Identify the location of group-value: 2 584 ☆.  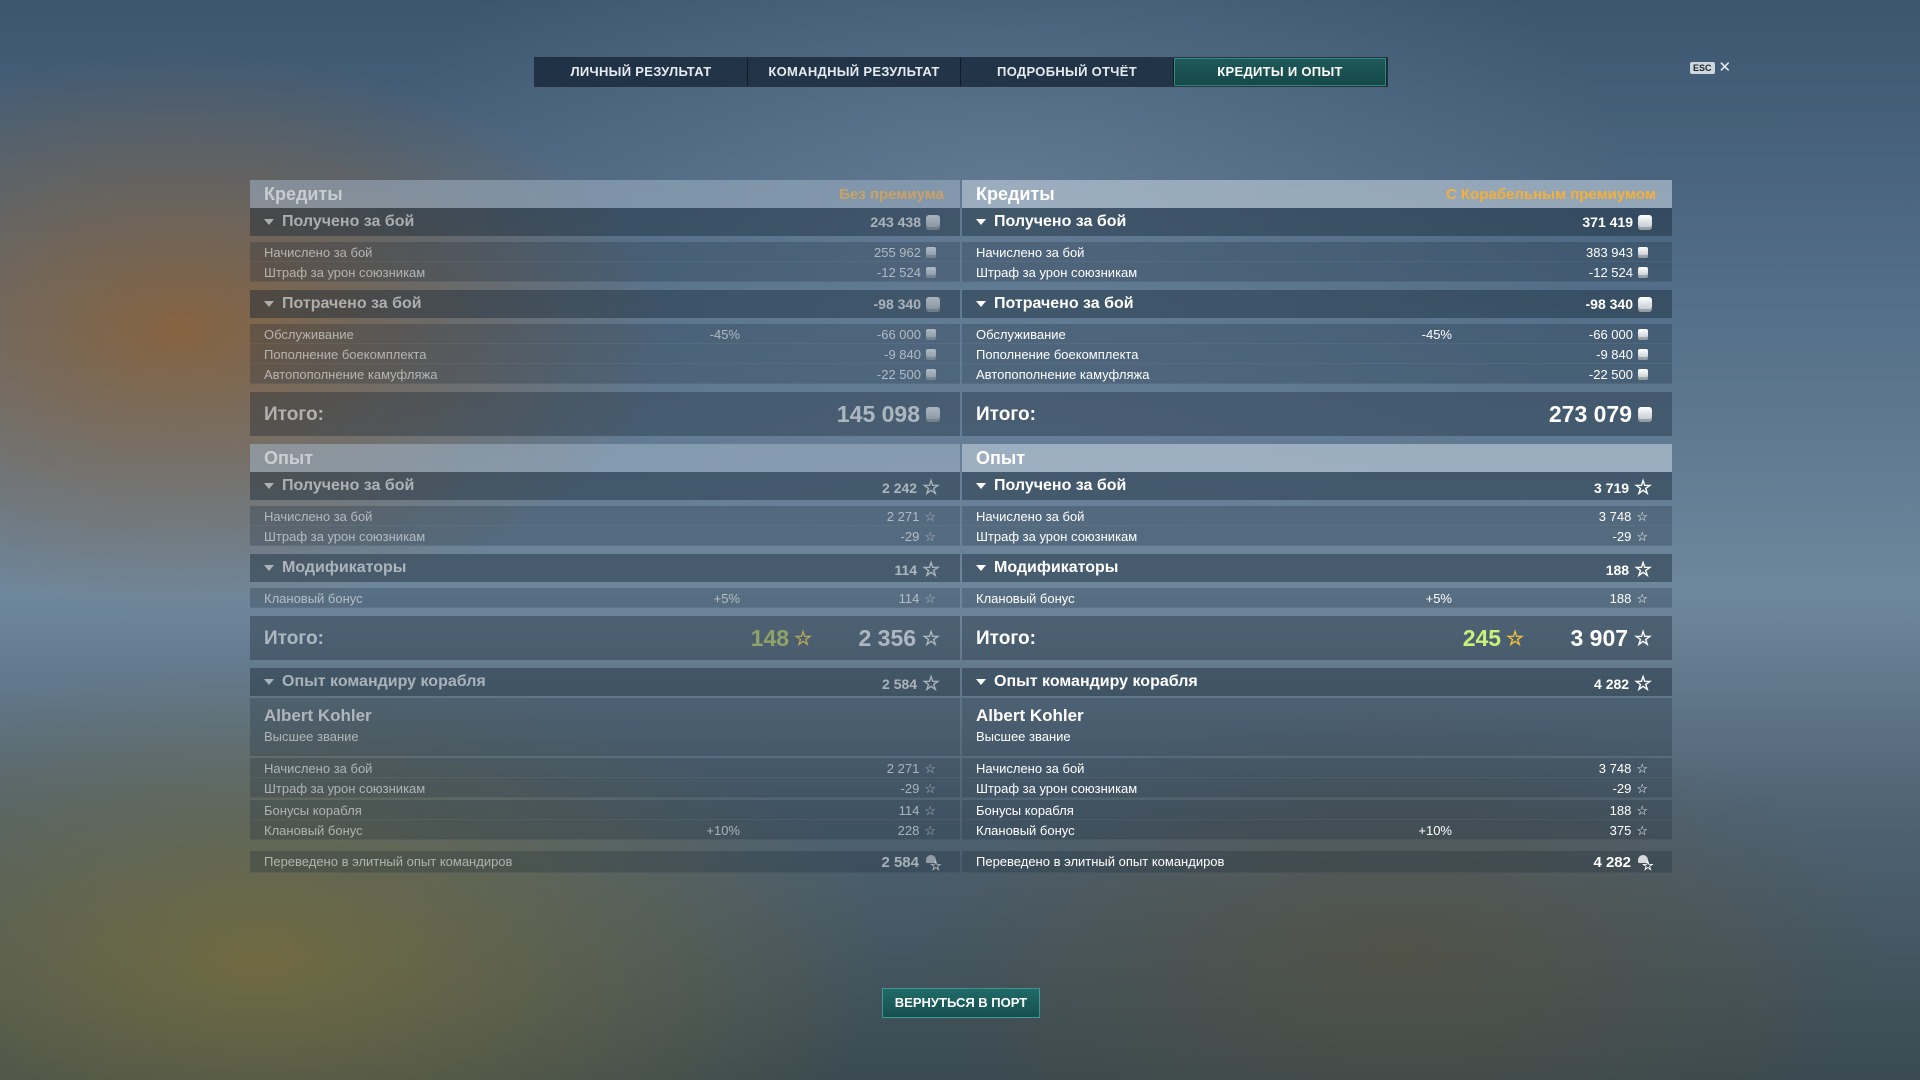
(911, 684).